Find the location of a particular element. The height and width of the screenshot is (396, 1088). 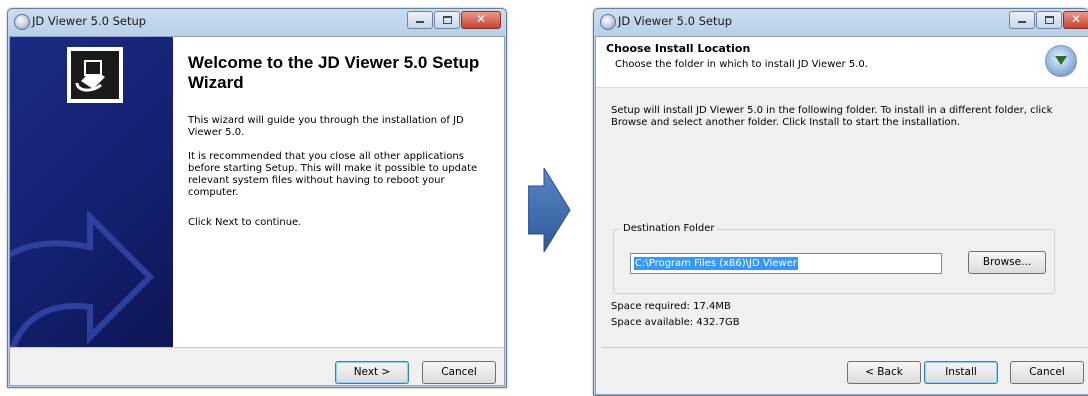

back-button: < Back is located at coordinates (884, 372).